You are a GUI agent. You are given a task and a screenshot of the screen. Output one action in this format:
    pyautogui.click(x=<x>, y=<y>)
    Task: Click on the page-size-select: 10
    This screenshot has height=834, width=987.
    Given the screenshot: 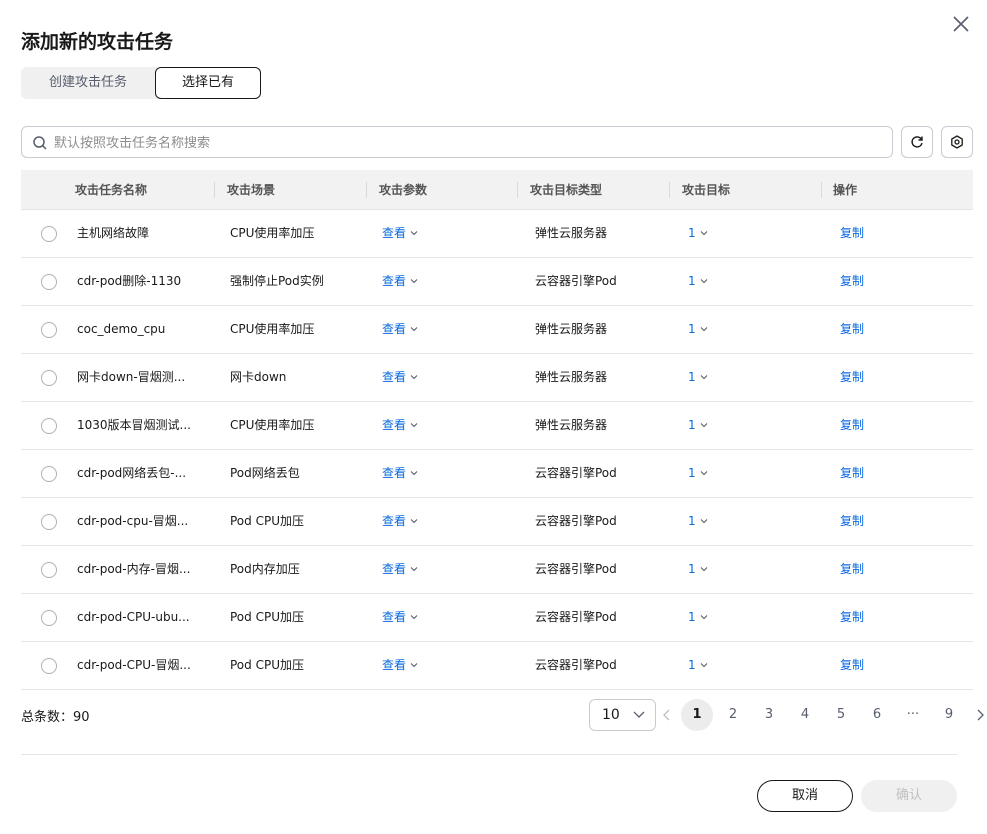 What is the action you would take?
    pyautogui.click(x=622, y=715)
    